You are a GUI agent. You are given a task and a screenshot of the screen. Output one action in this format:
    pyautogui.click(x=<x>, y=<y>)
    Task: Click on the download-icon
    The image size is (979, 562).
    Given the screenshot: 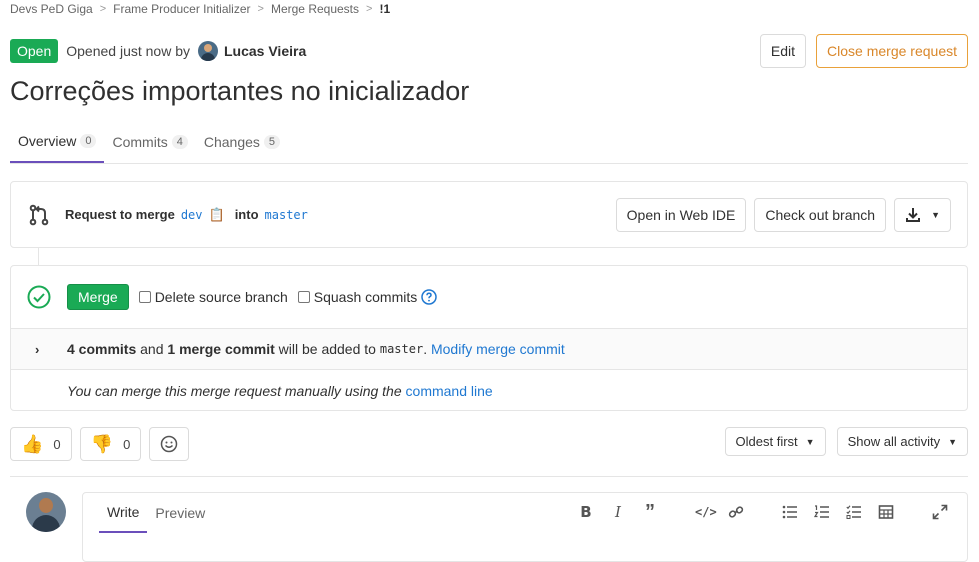 What is the action you would take?
    pyautogui.click(x=913, y=214)
    